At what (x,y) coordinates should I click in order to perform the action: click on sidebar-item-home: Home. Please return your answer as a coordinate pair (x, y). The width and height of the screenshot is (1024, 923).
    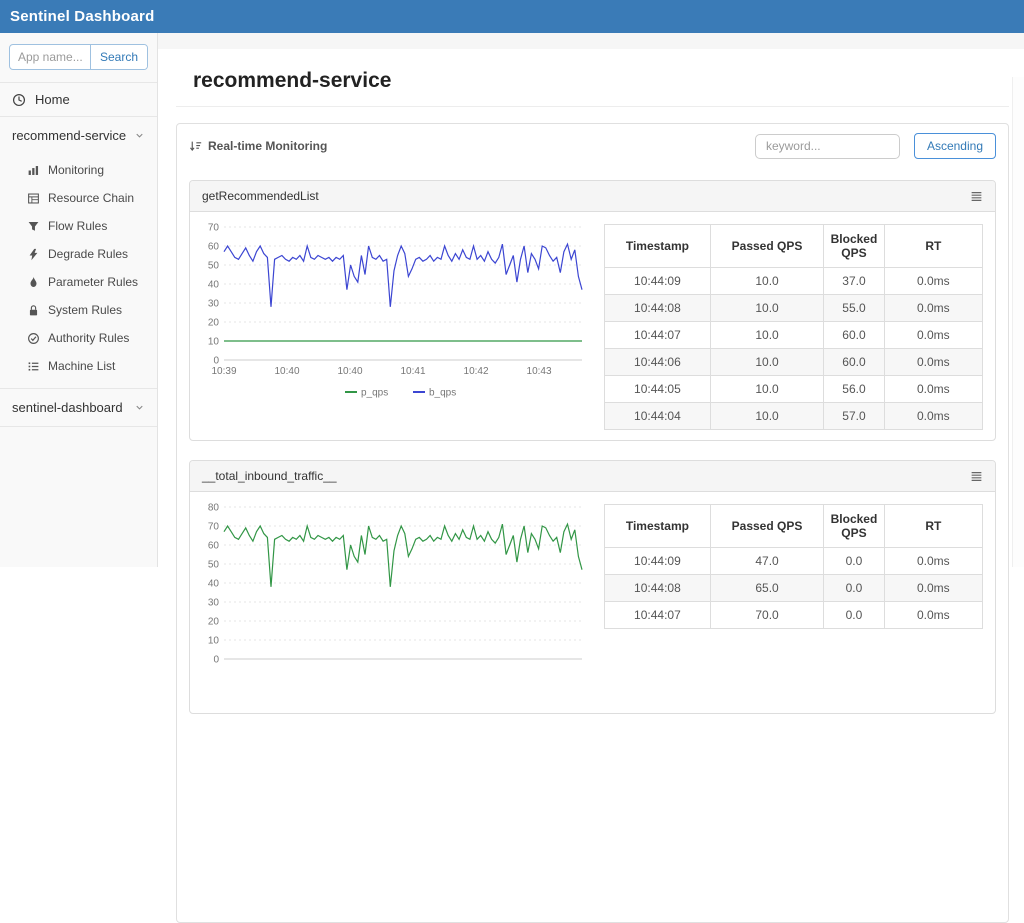
    Looking at the image, I should click on (78, 99).